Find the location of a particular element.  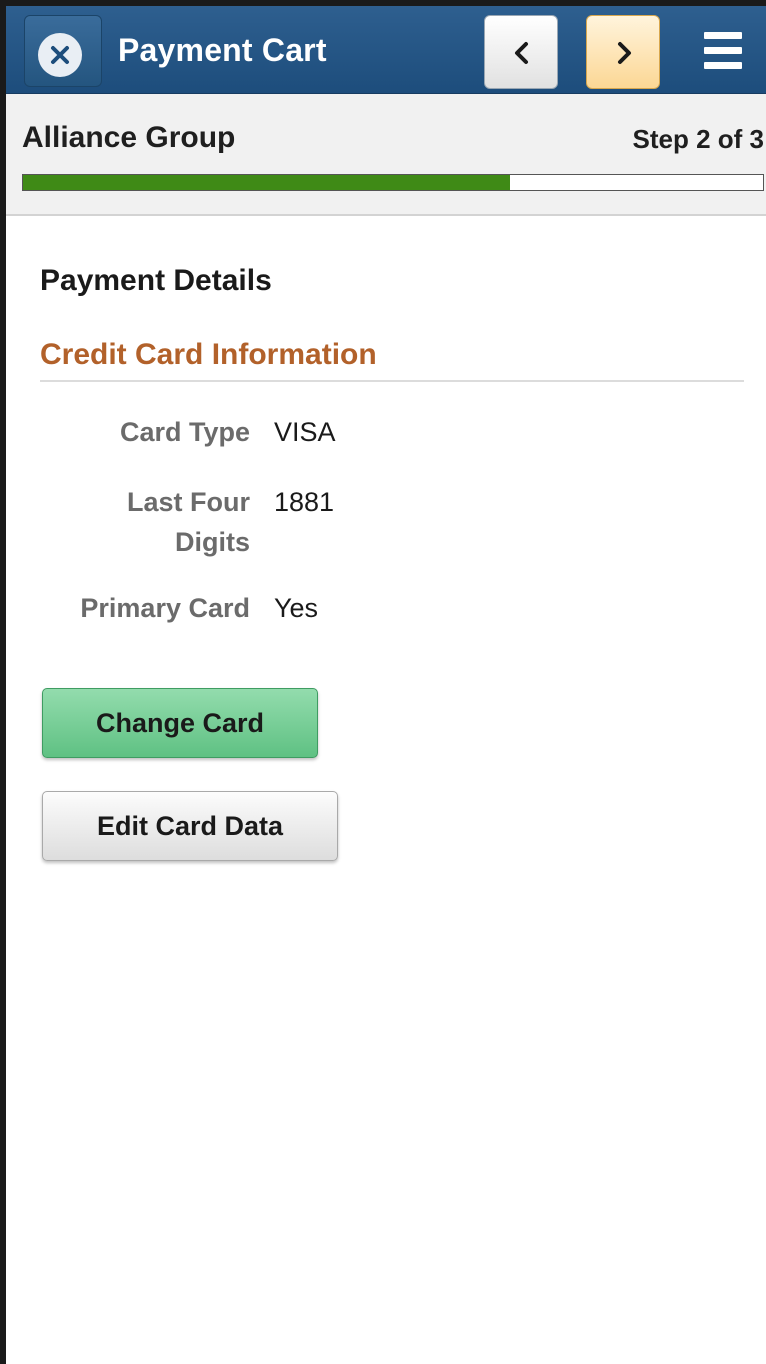

last-four-digits-value: 1881 is located at coordinates (304, 502).